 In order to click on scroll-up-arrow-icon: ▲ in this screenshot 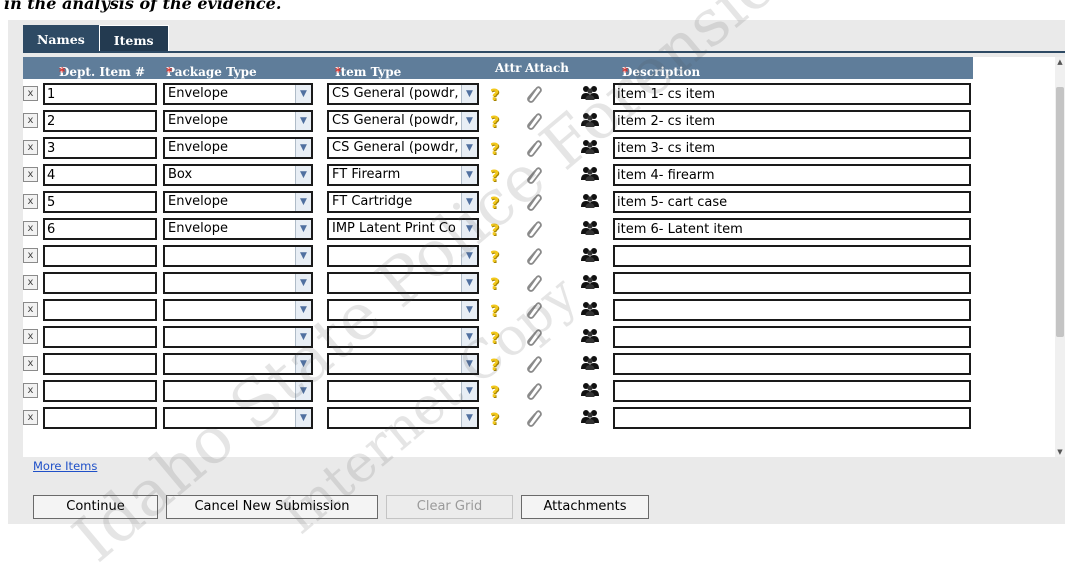, I will do `click(1060, 62)`.